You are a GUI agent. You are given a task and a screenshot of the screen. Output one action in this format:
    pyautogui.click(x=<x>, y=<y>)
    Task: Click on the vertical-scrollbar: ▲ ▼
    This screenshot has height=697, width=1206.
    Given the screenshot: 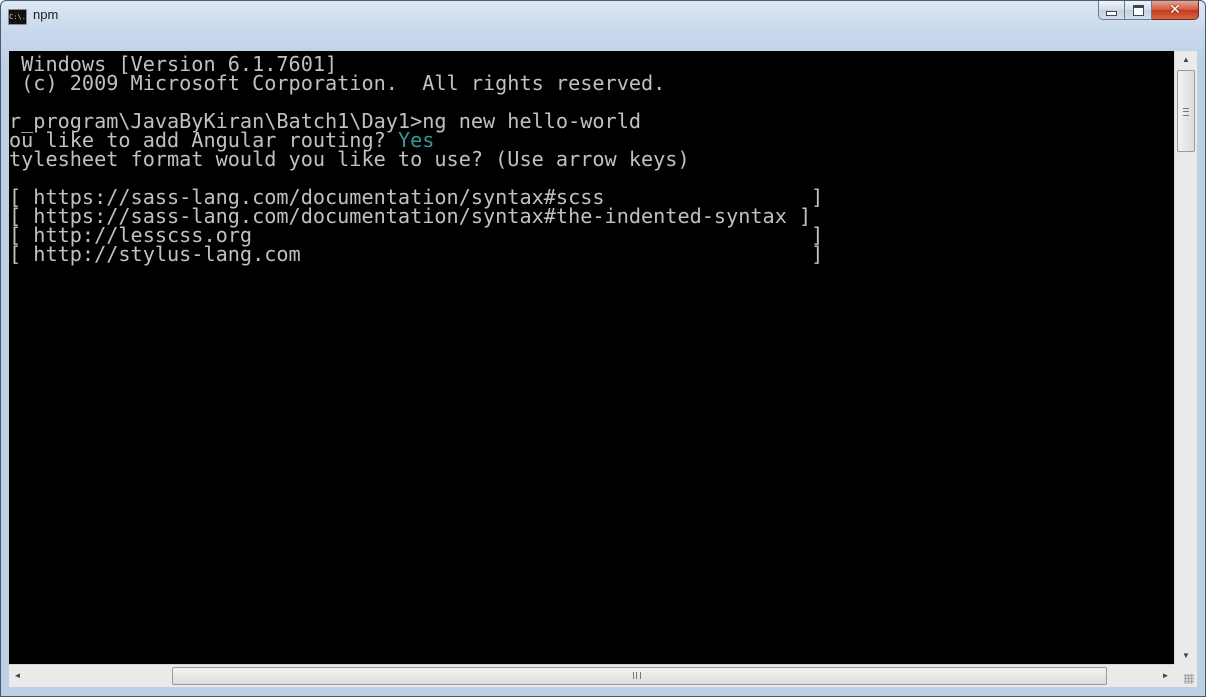 What is the action you would take?
    pyautogui.click(x=1185, y=357)
    